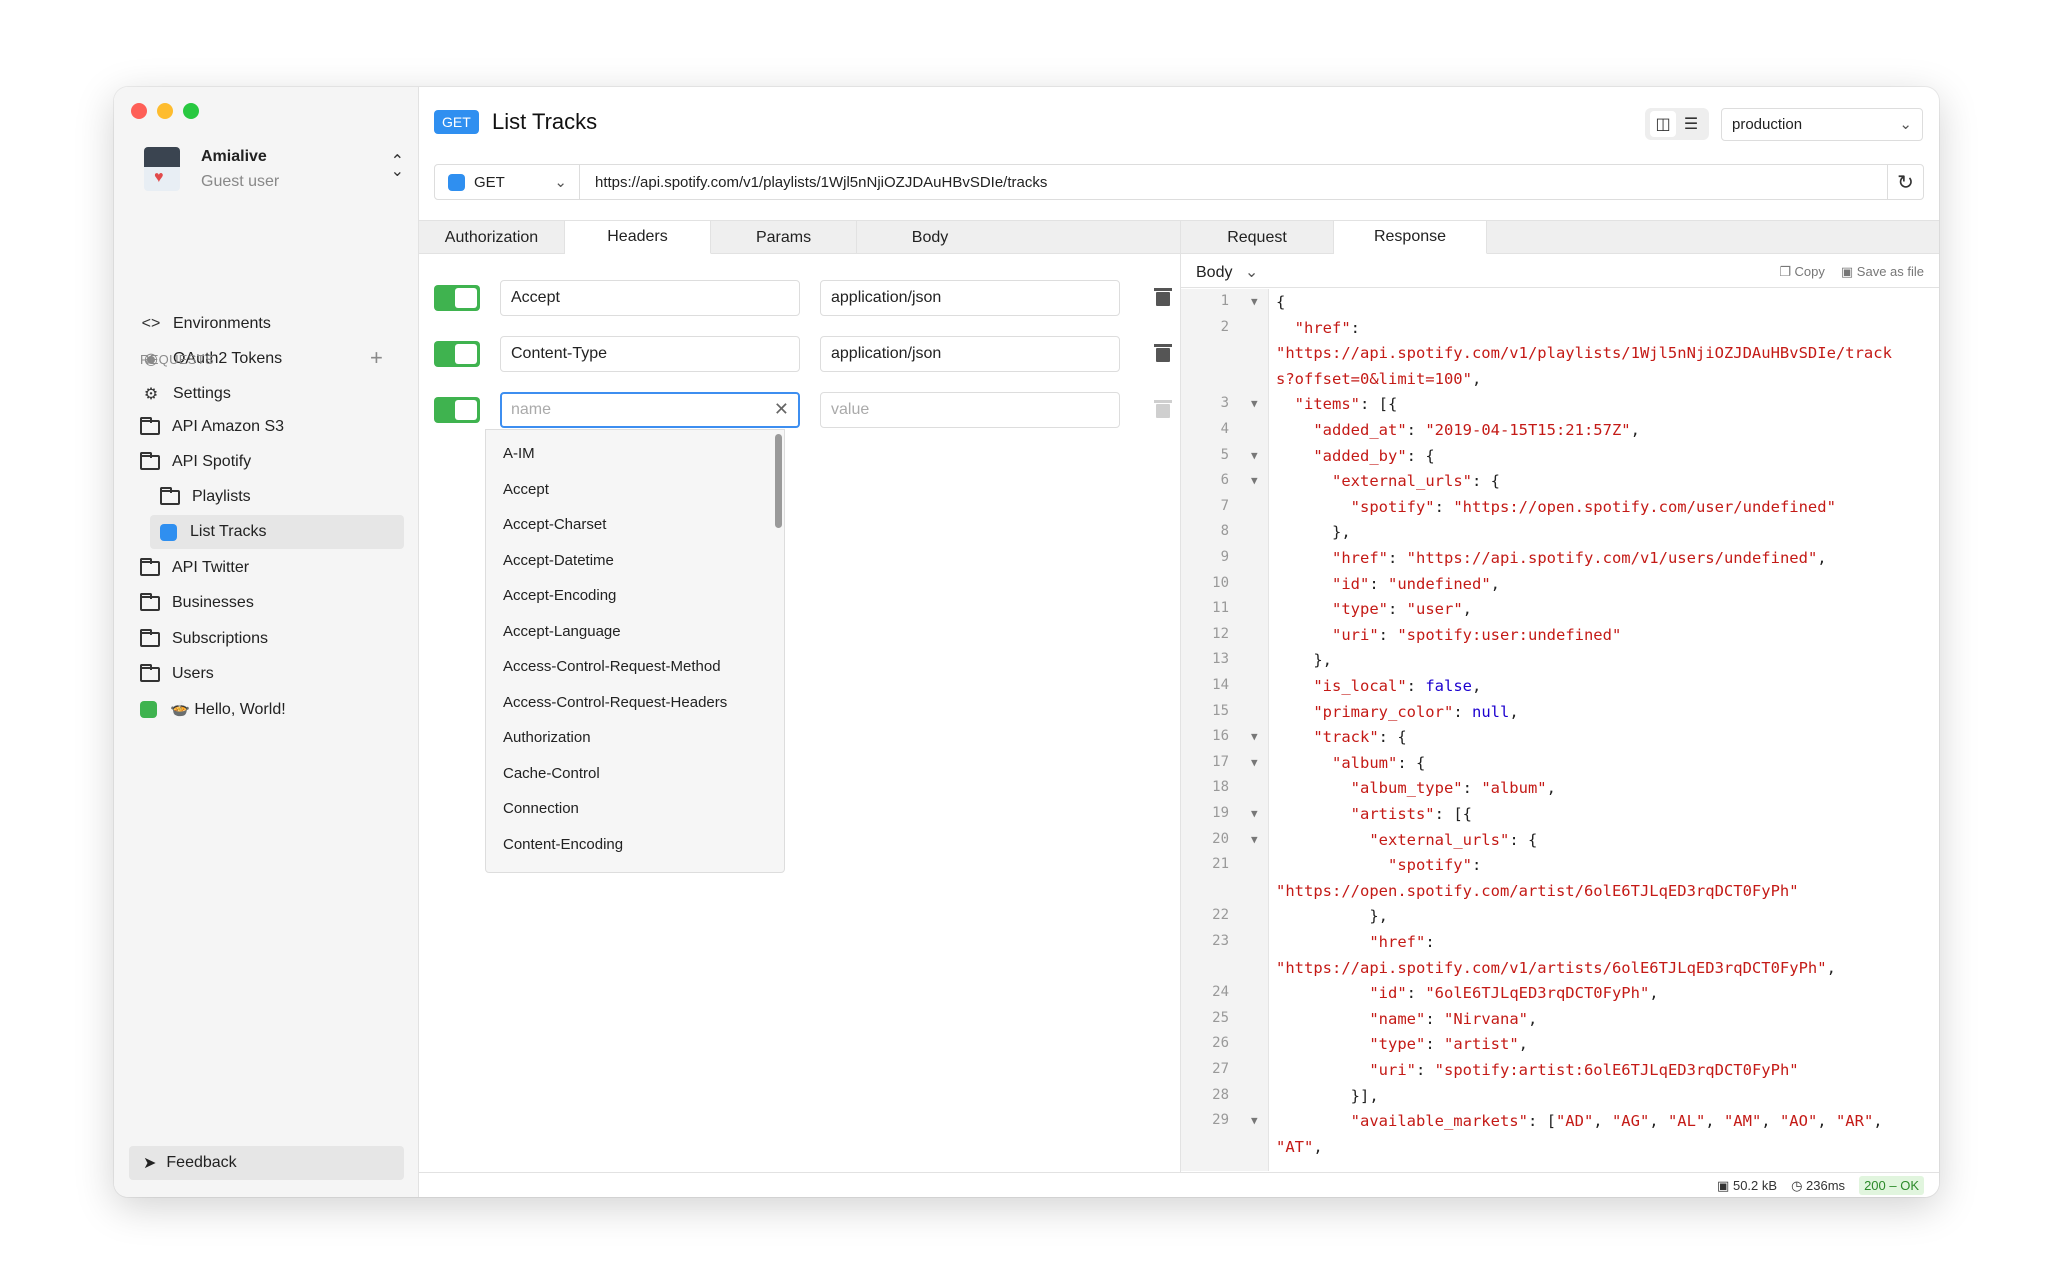 The width and height of the screenshot is (2048, 1280). I want to click on suggestion-option: Connection, so click(635, 809).